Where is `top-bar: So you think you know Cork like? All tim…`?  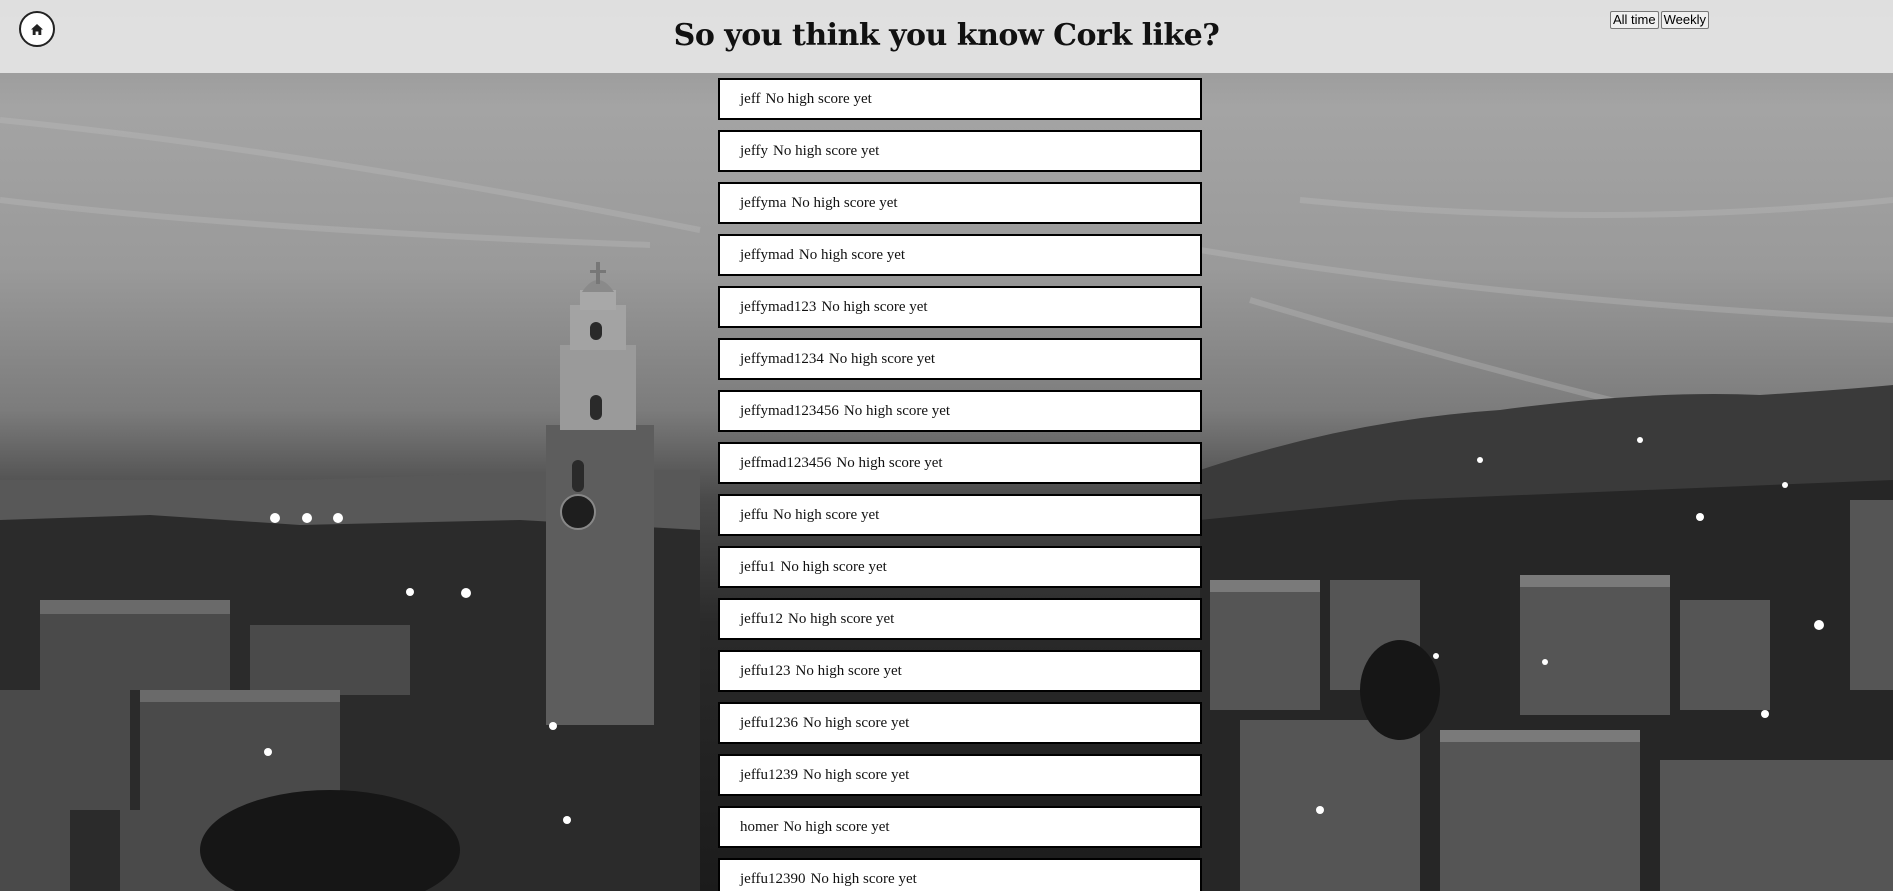
top-bar: So you think you know Cork like? All tim… is located at coordinates (946, 36).